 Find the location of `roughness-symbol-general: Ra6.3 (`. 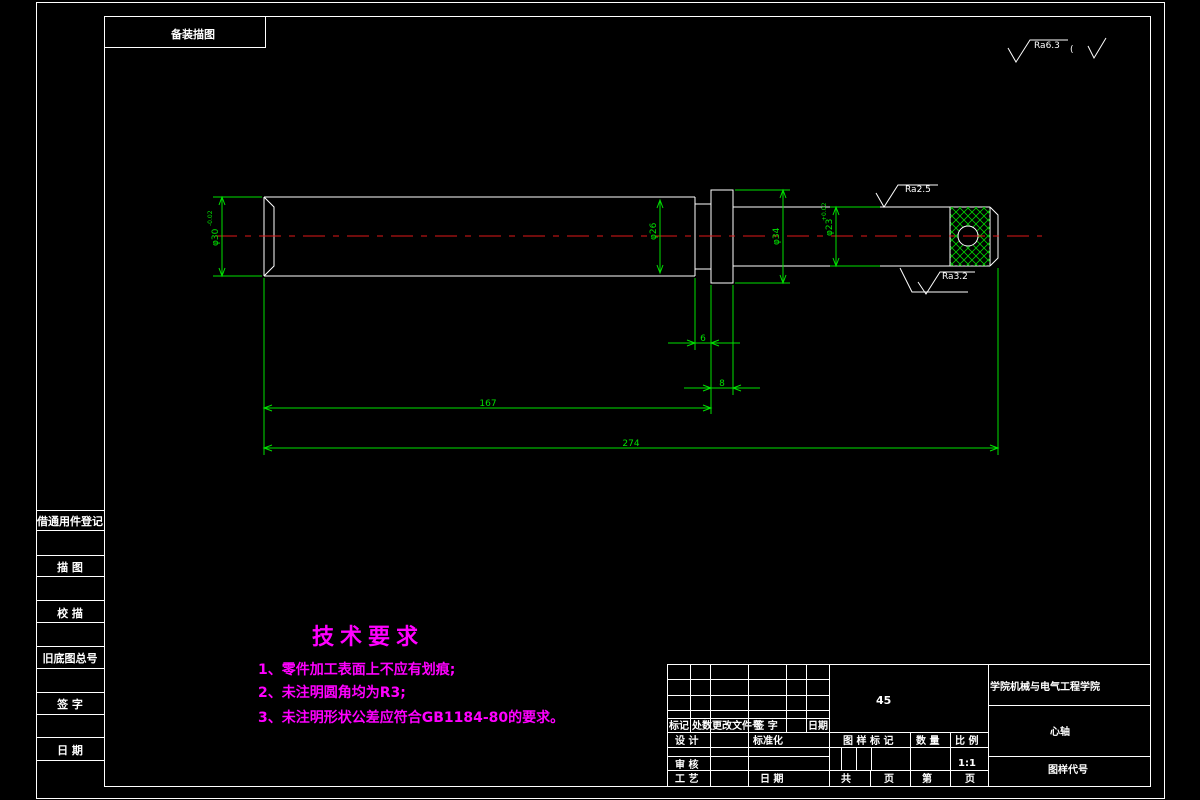

roughness-symbol-general: Ra6.3 ( is located at coordinates (1057, 50).